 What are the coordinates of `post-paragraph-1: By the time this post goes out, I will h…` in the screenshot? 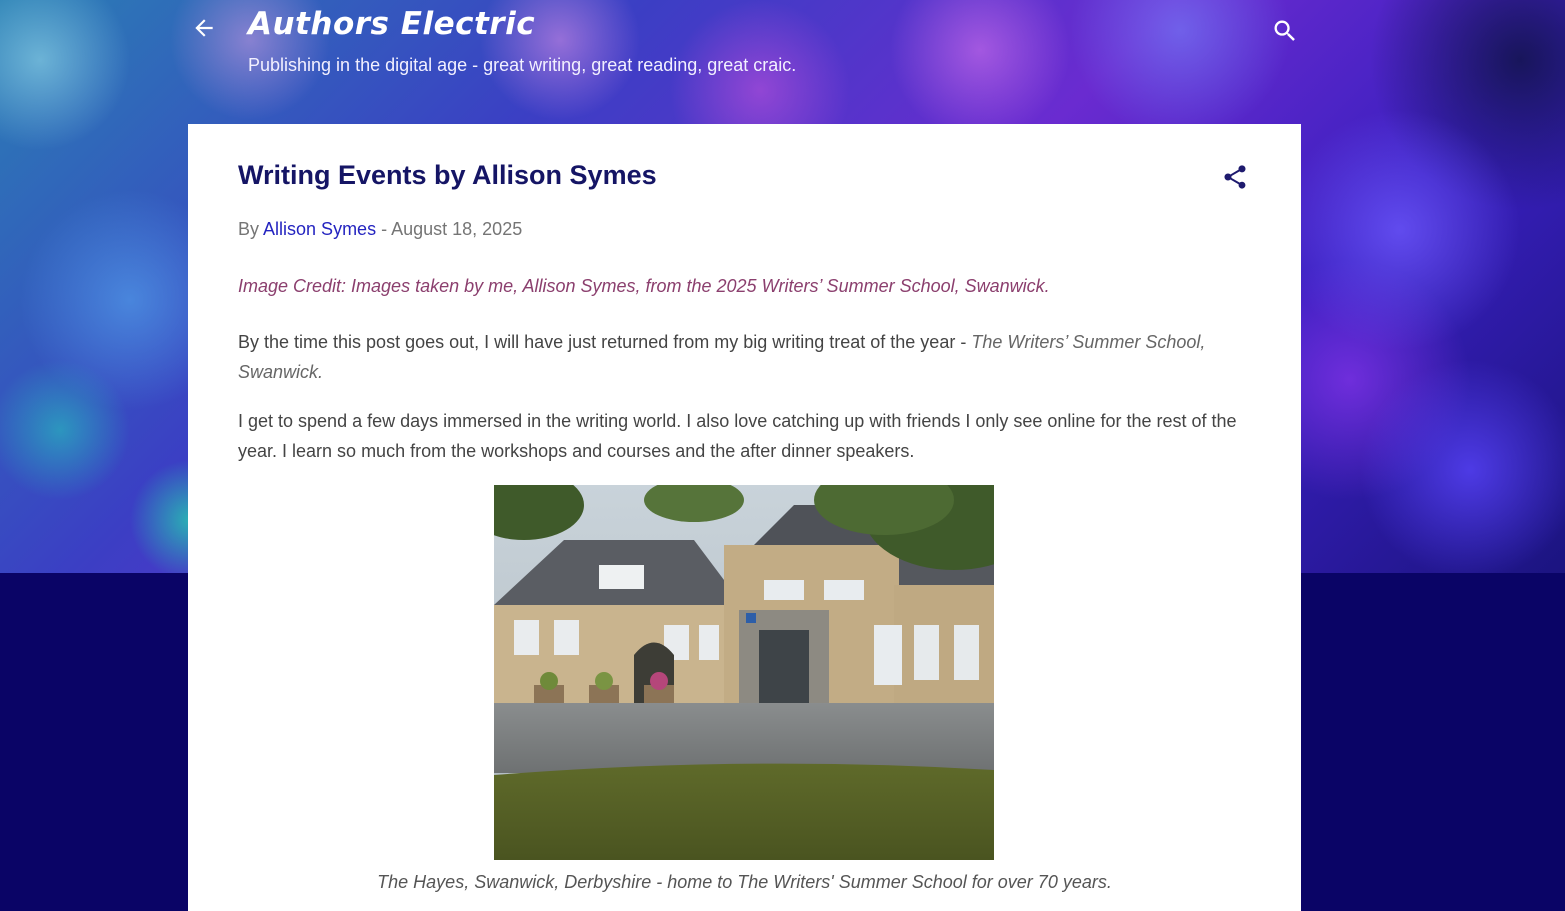 It's located at (744, 357).